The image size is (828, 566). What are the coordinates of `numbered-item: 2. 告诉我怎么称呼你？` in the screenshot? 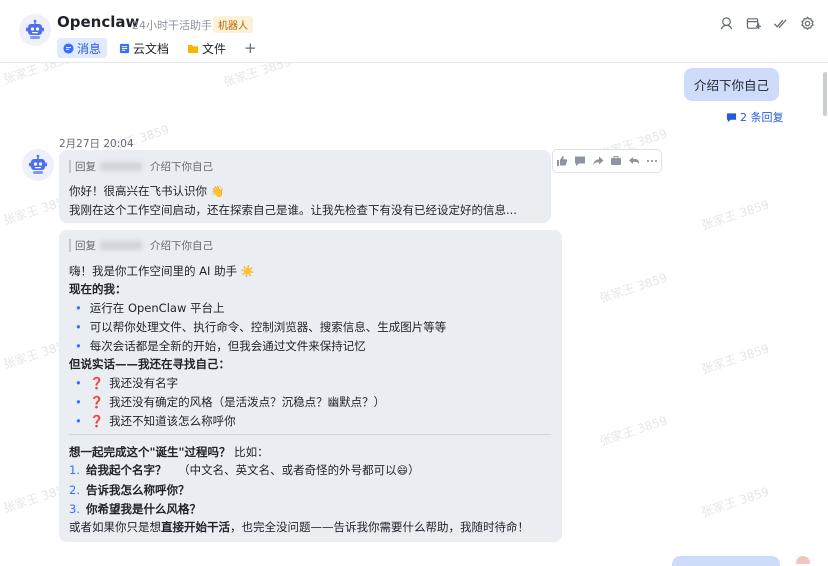 It's located at (129, 490).